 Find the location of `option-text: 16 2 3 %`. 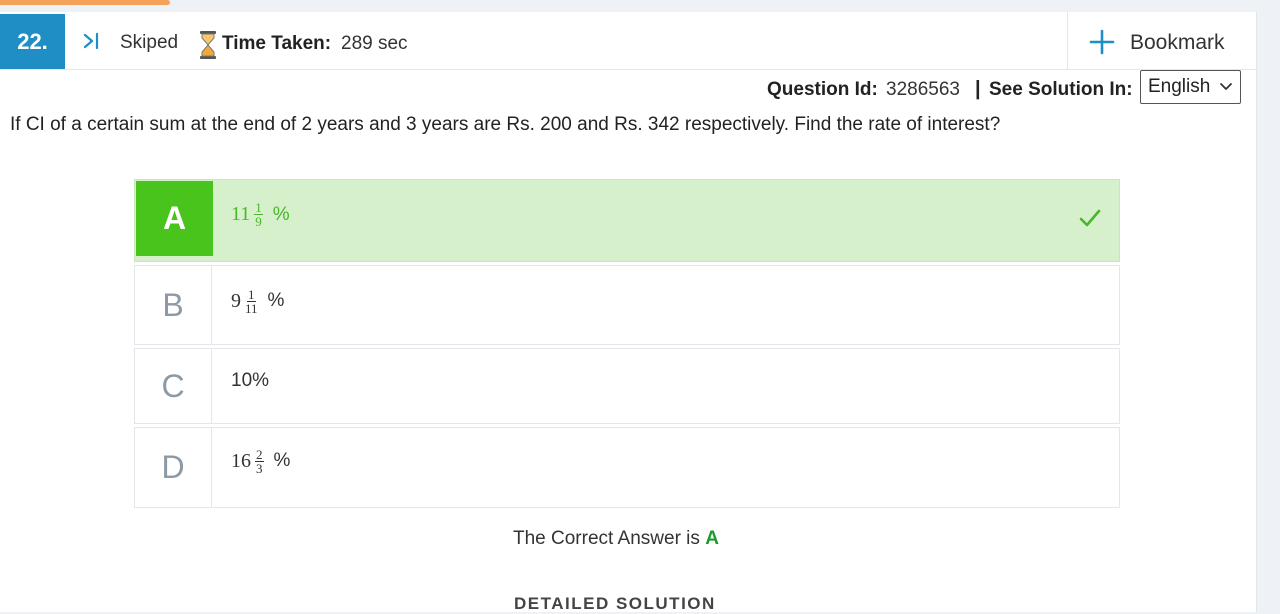

option-text: 16 2 3 % is located at coordinates (260, 461).